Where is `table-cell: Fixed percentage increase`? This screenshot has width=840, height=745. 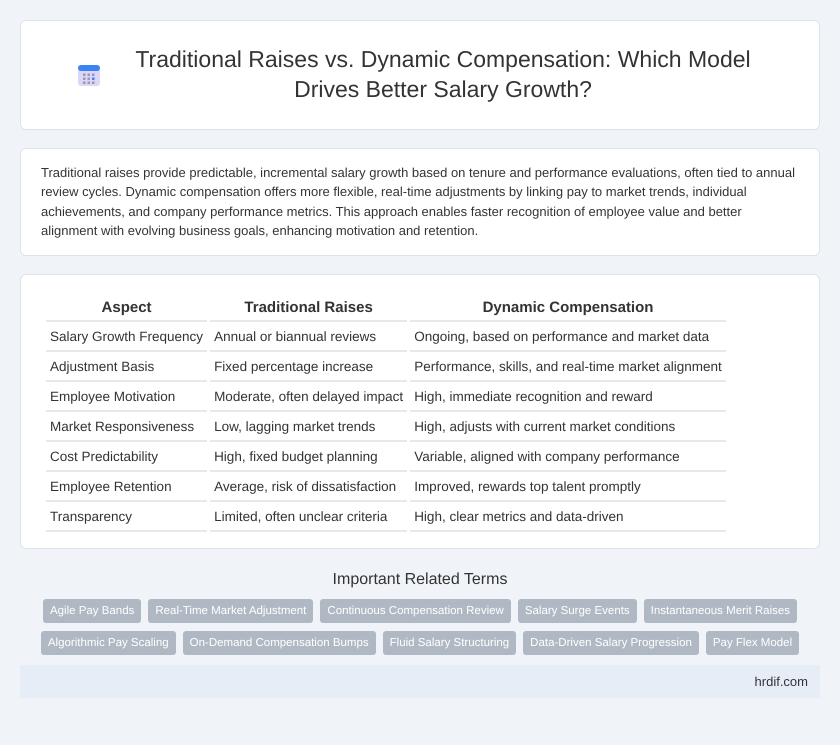
table-cell: Fixed percentage increase is located at coordinates (309, 367).